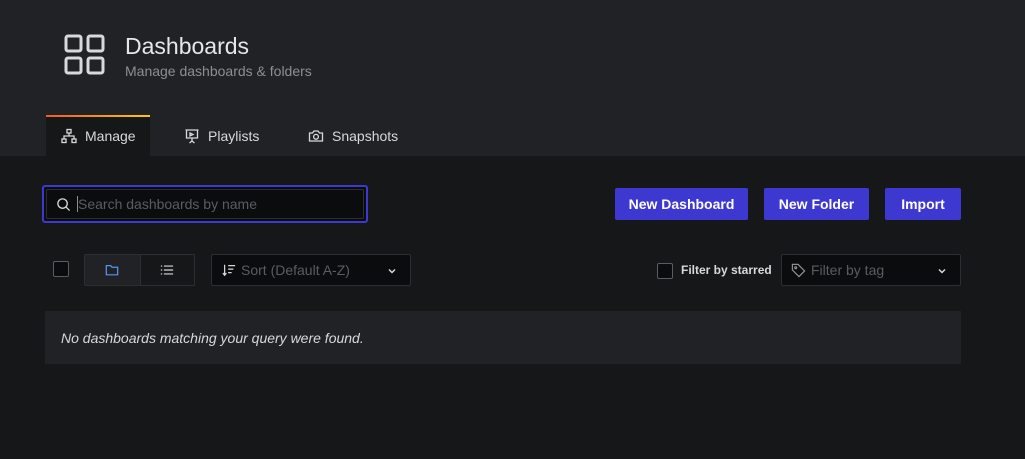 This screenshot has width=1025, height=459. I want to click on new-dashboard-button: New Dashboard, so click(681, 204).